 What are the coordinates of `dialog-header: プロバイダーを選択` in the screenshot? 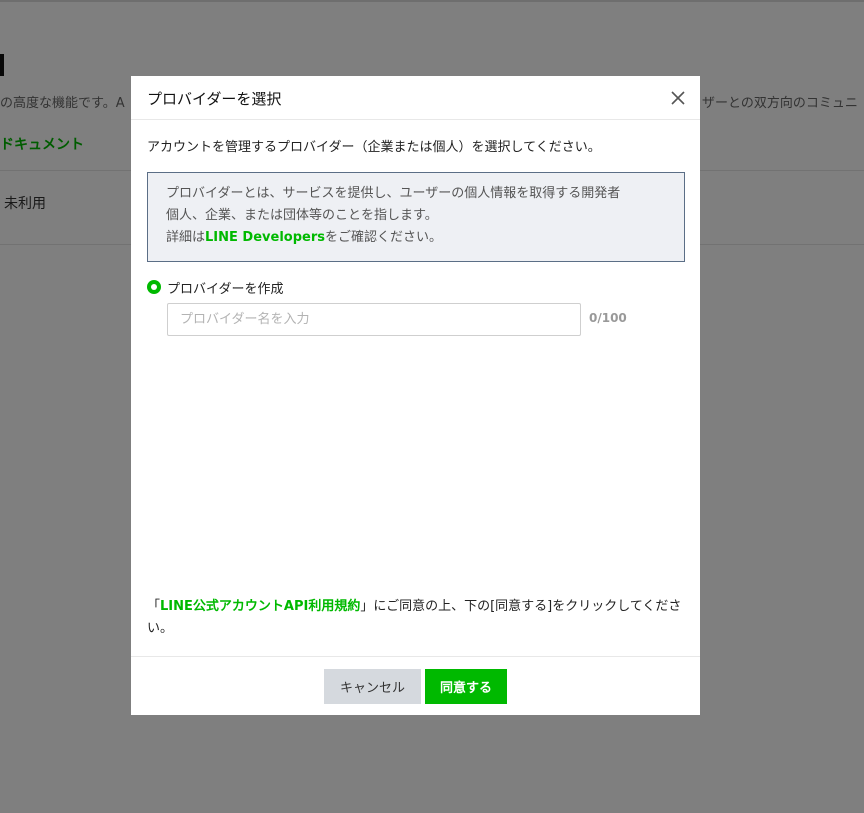 It's located at (415, 98).